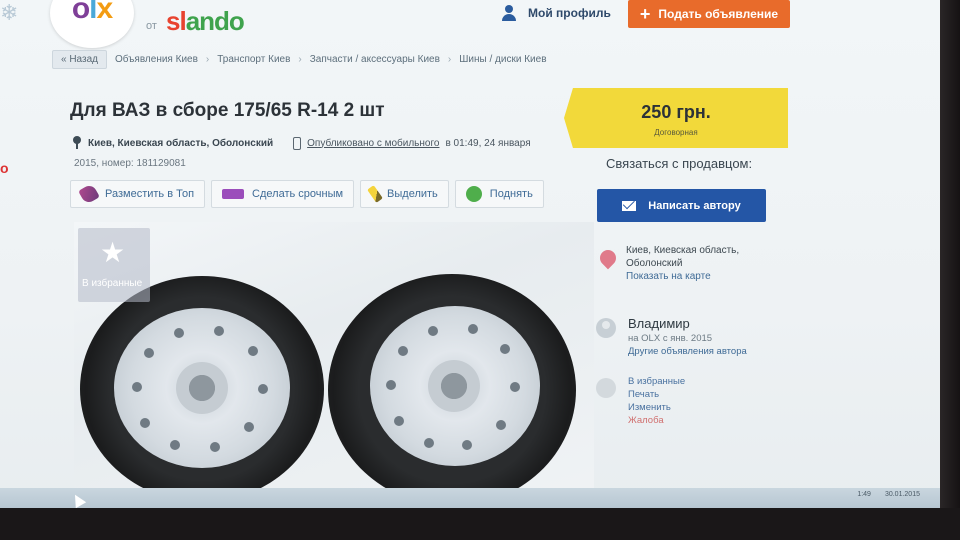  Describe the element at coordinates (79, 59) in the screenshot. I see `back-button: « Назад` at that location.